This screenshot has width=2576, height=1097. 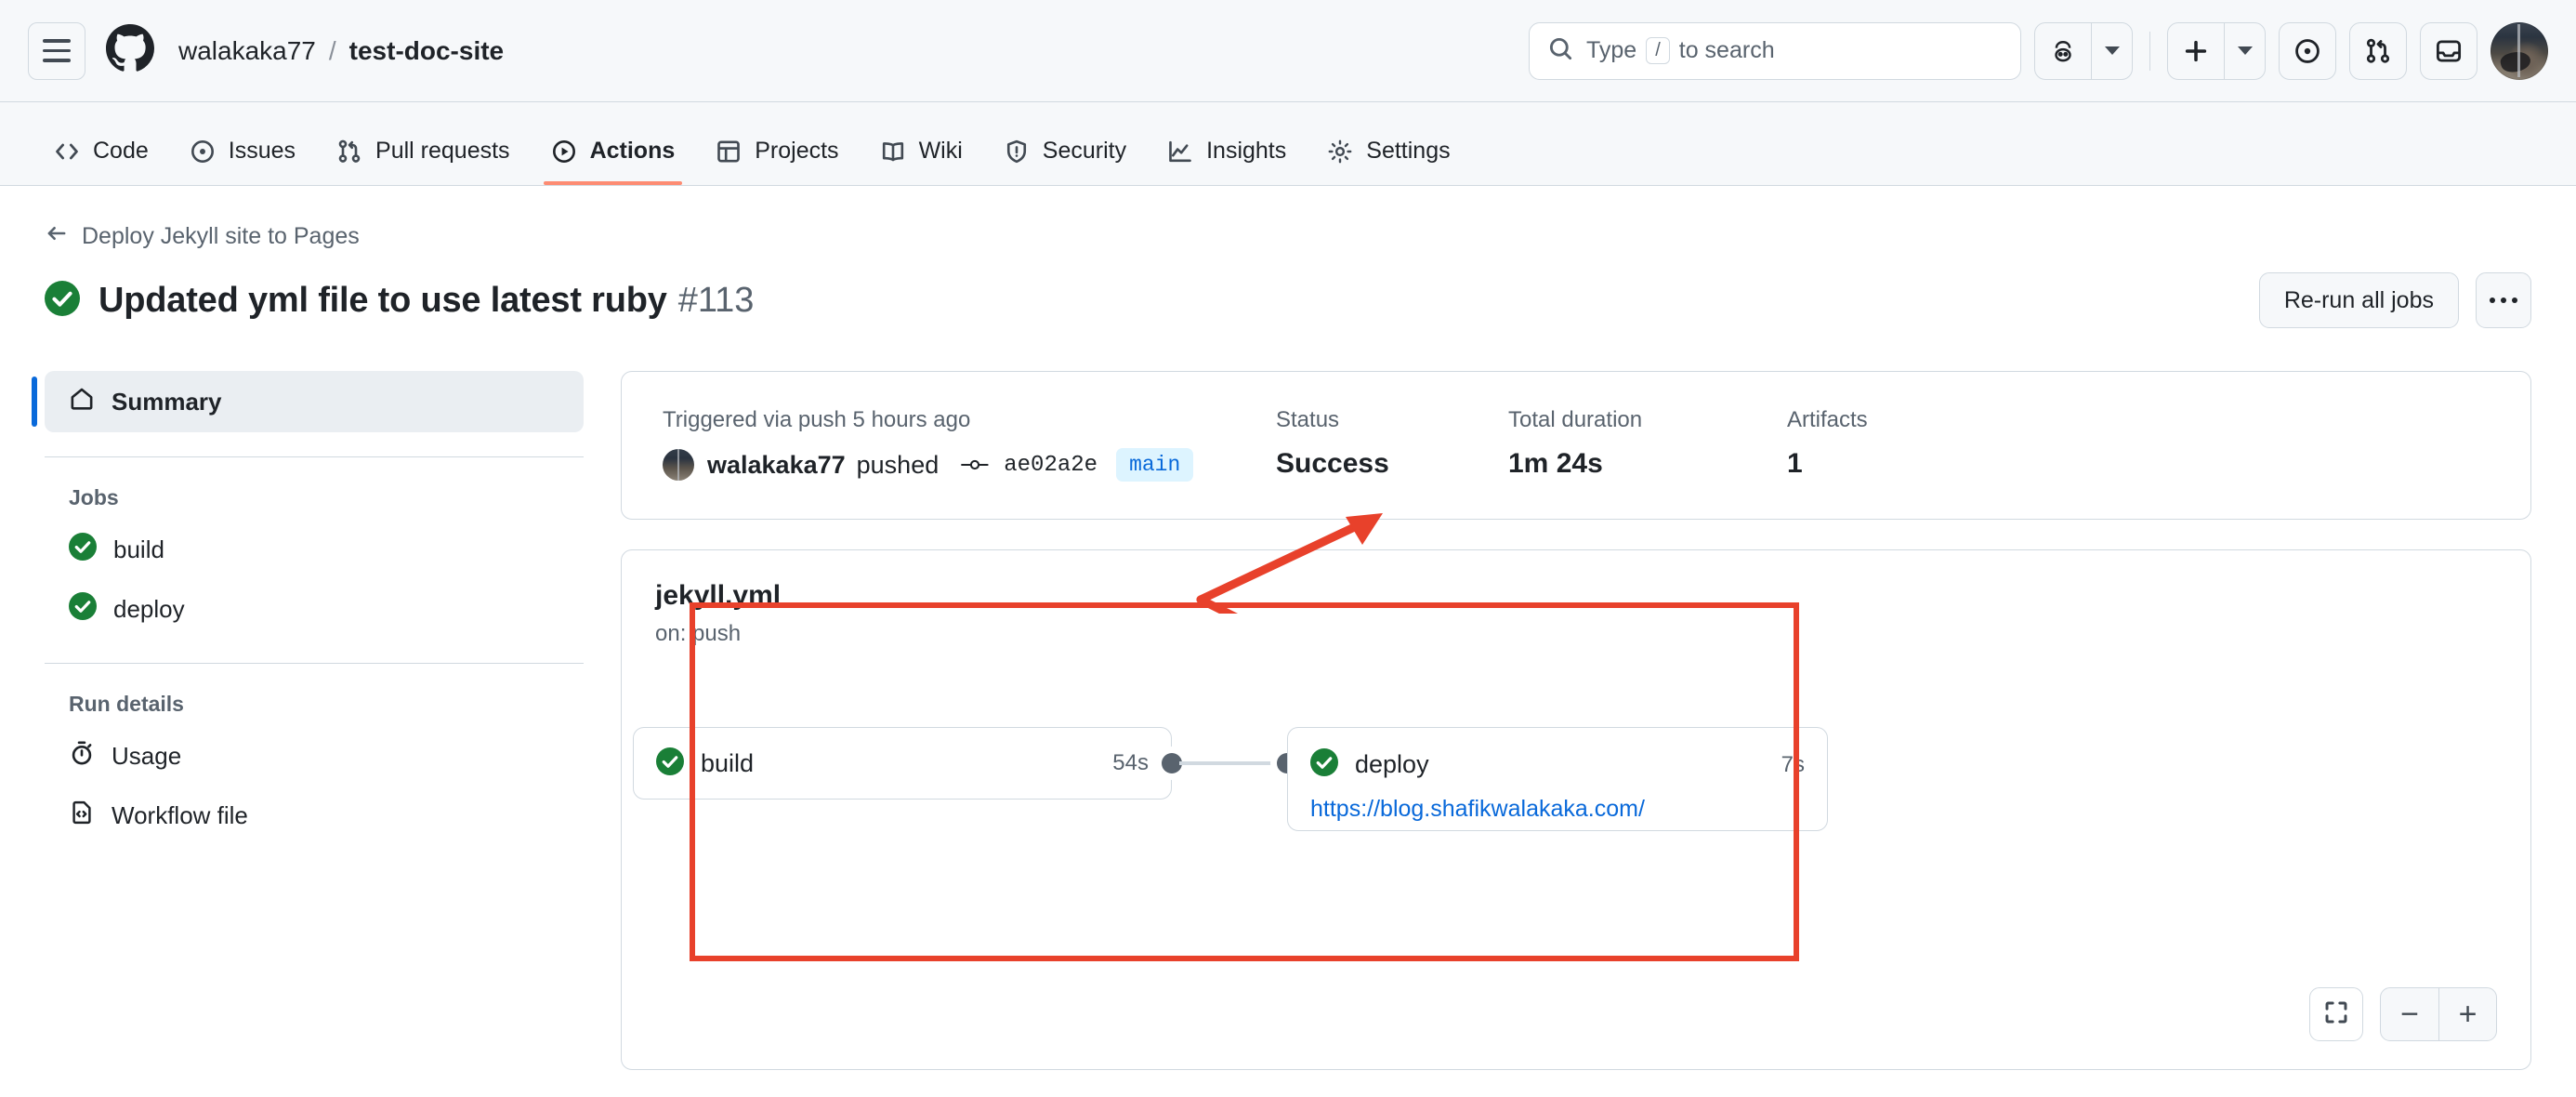 I want to click on fit-to-screen-button, so click(x=2336, y=1014).